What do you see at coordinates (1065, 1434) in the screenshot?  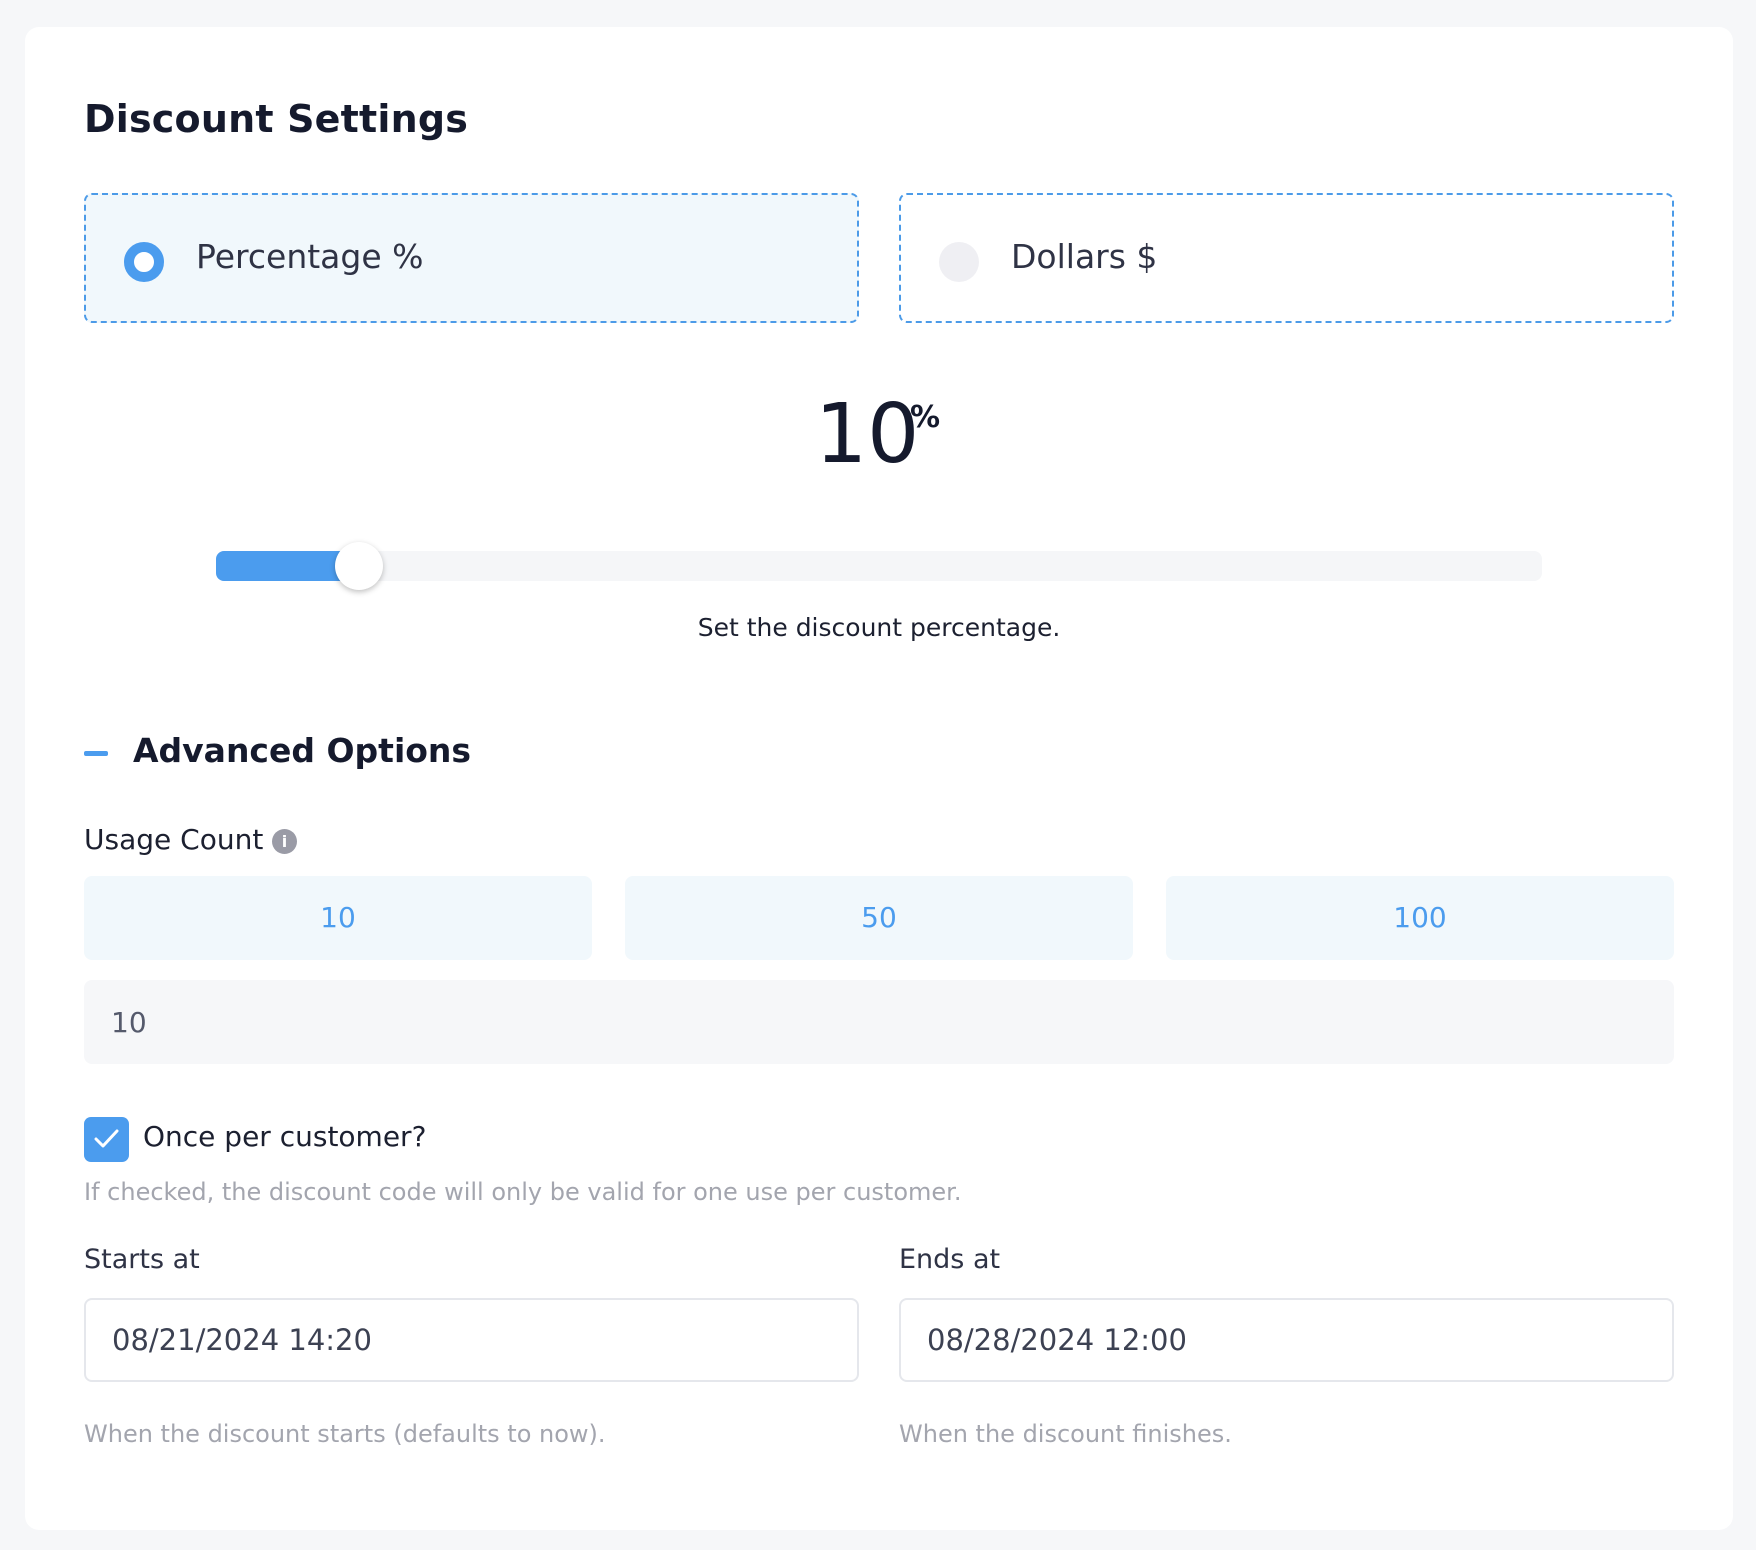 I see `ends-at-help: When the discount finishes.` at bounding box center [1065, 1434].